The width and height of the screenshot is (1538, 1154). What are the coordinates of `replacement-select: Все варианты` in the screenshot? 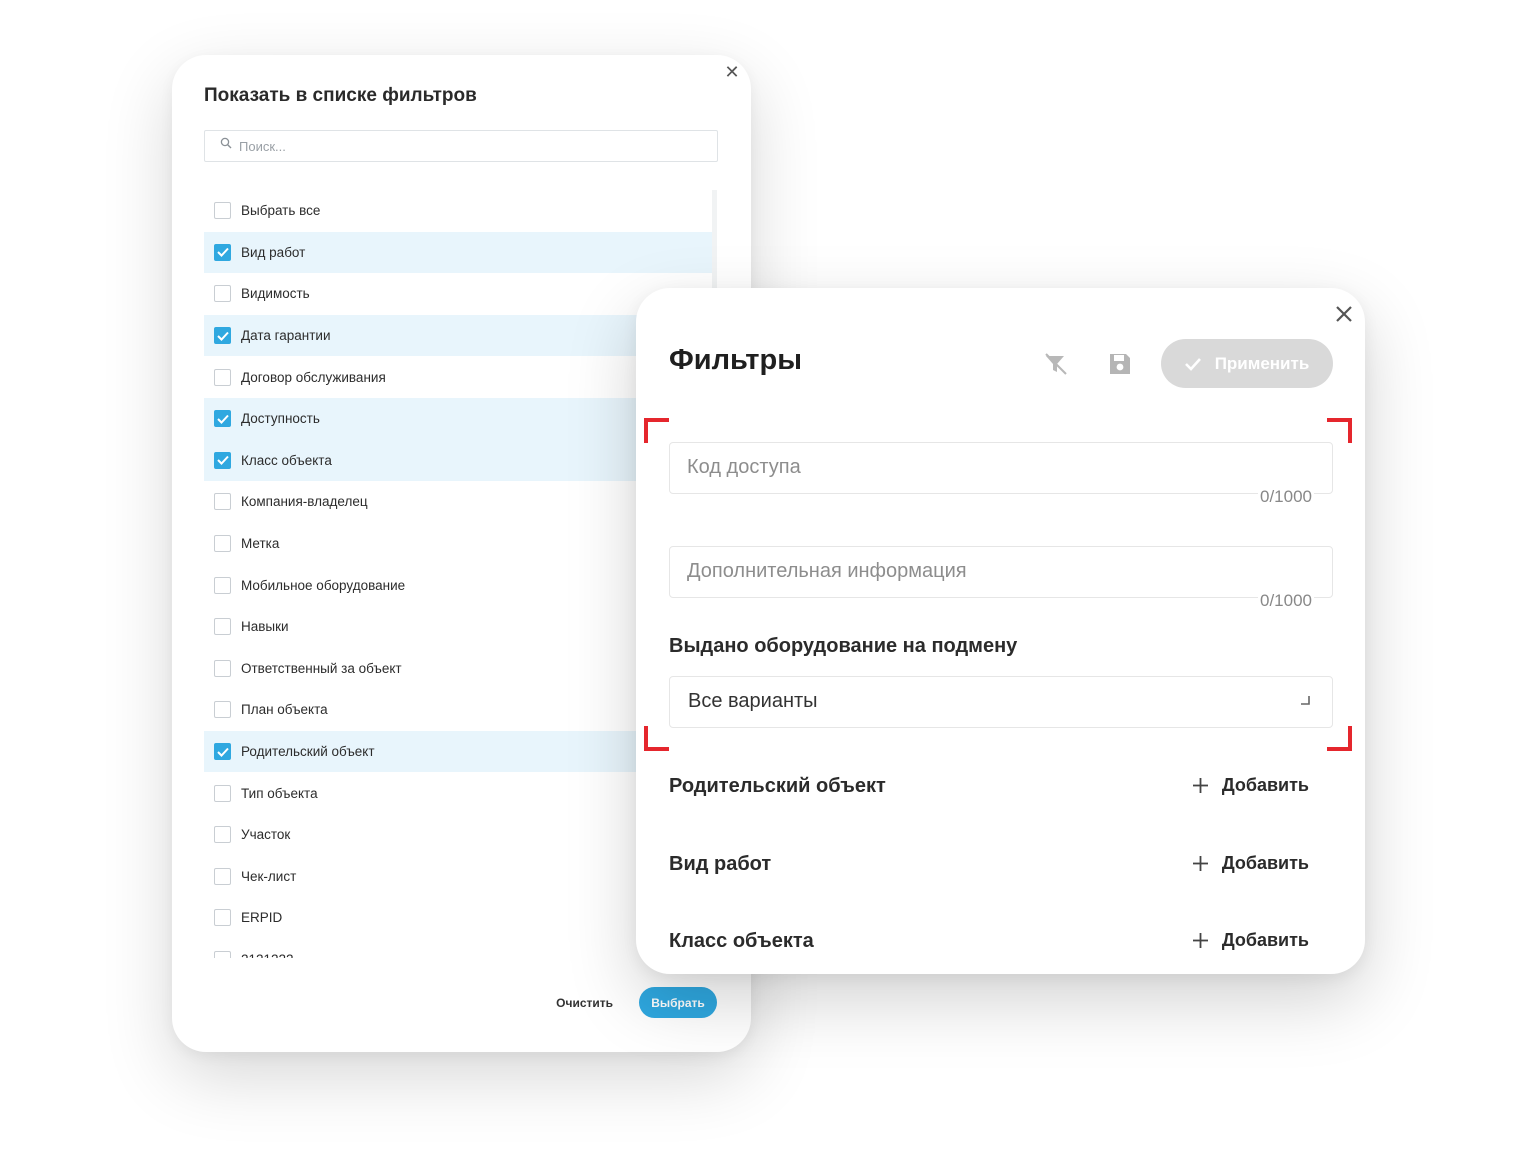 It's located at (1001, 702).